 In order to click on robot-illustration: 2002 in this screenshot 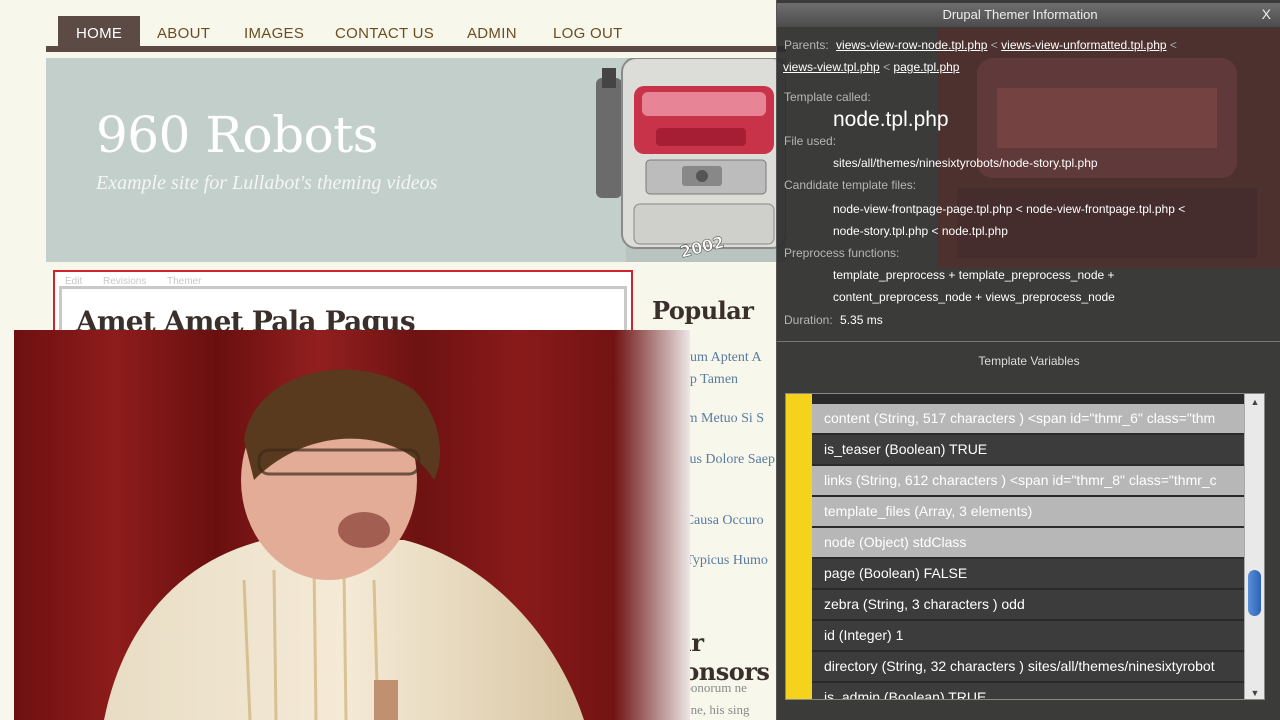, I will do `click(691, 160)`.